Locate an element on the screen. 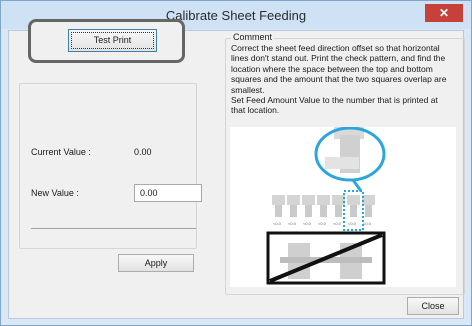 Image resolution: width=472 pixels, height=326 pixels. close-window-button: ✕ is located at coordinates (444, 13).